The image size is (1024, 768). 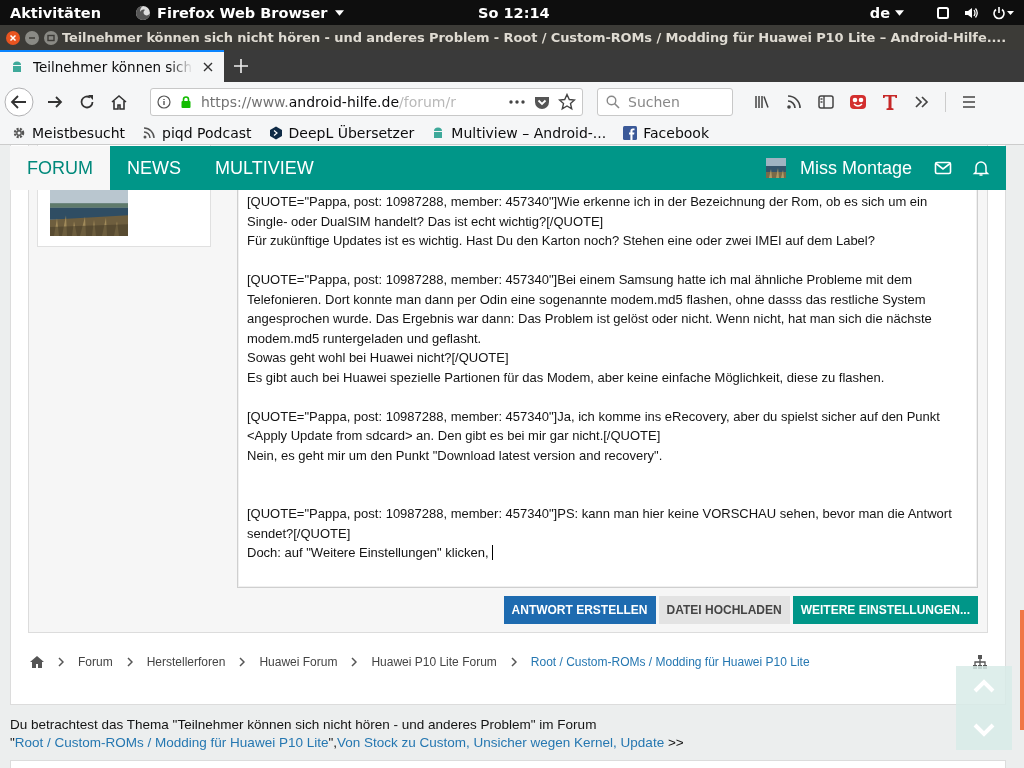 I want to click on tab-title: Teilnehmer können sich, so click(x=113, y=67).